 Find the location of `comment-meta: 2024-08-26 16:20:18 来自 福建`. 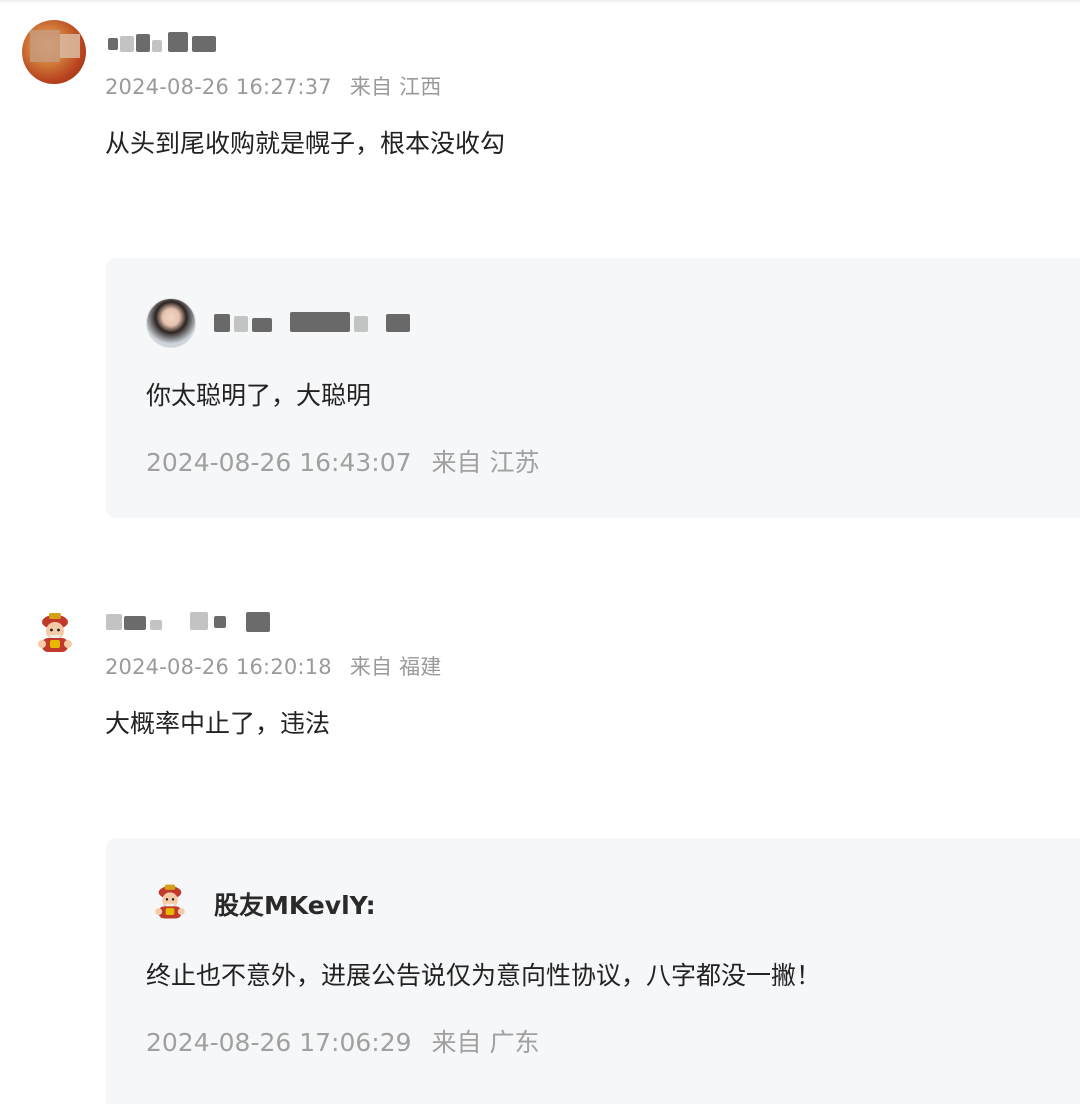

comment-meta: 2024-08-26 16:20:18 来自 福建 is located at coordinates (273, 666).